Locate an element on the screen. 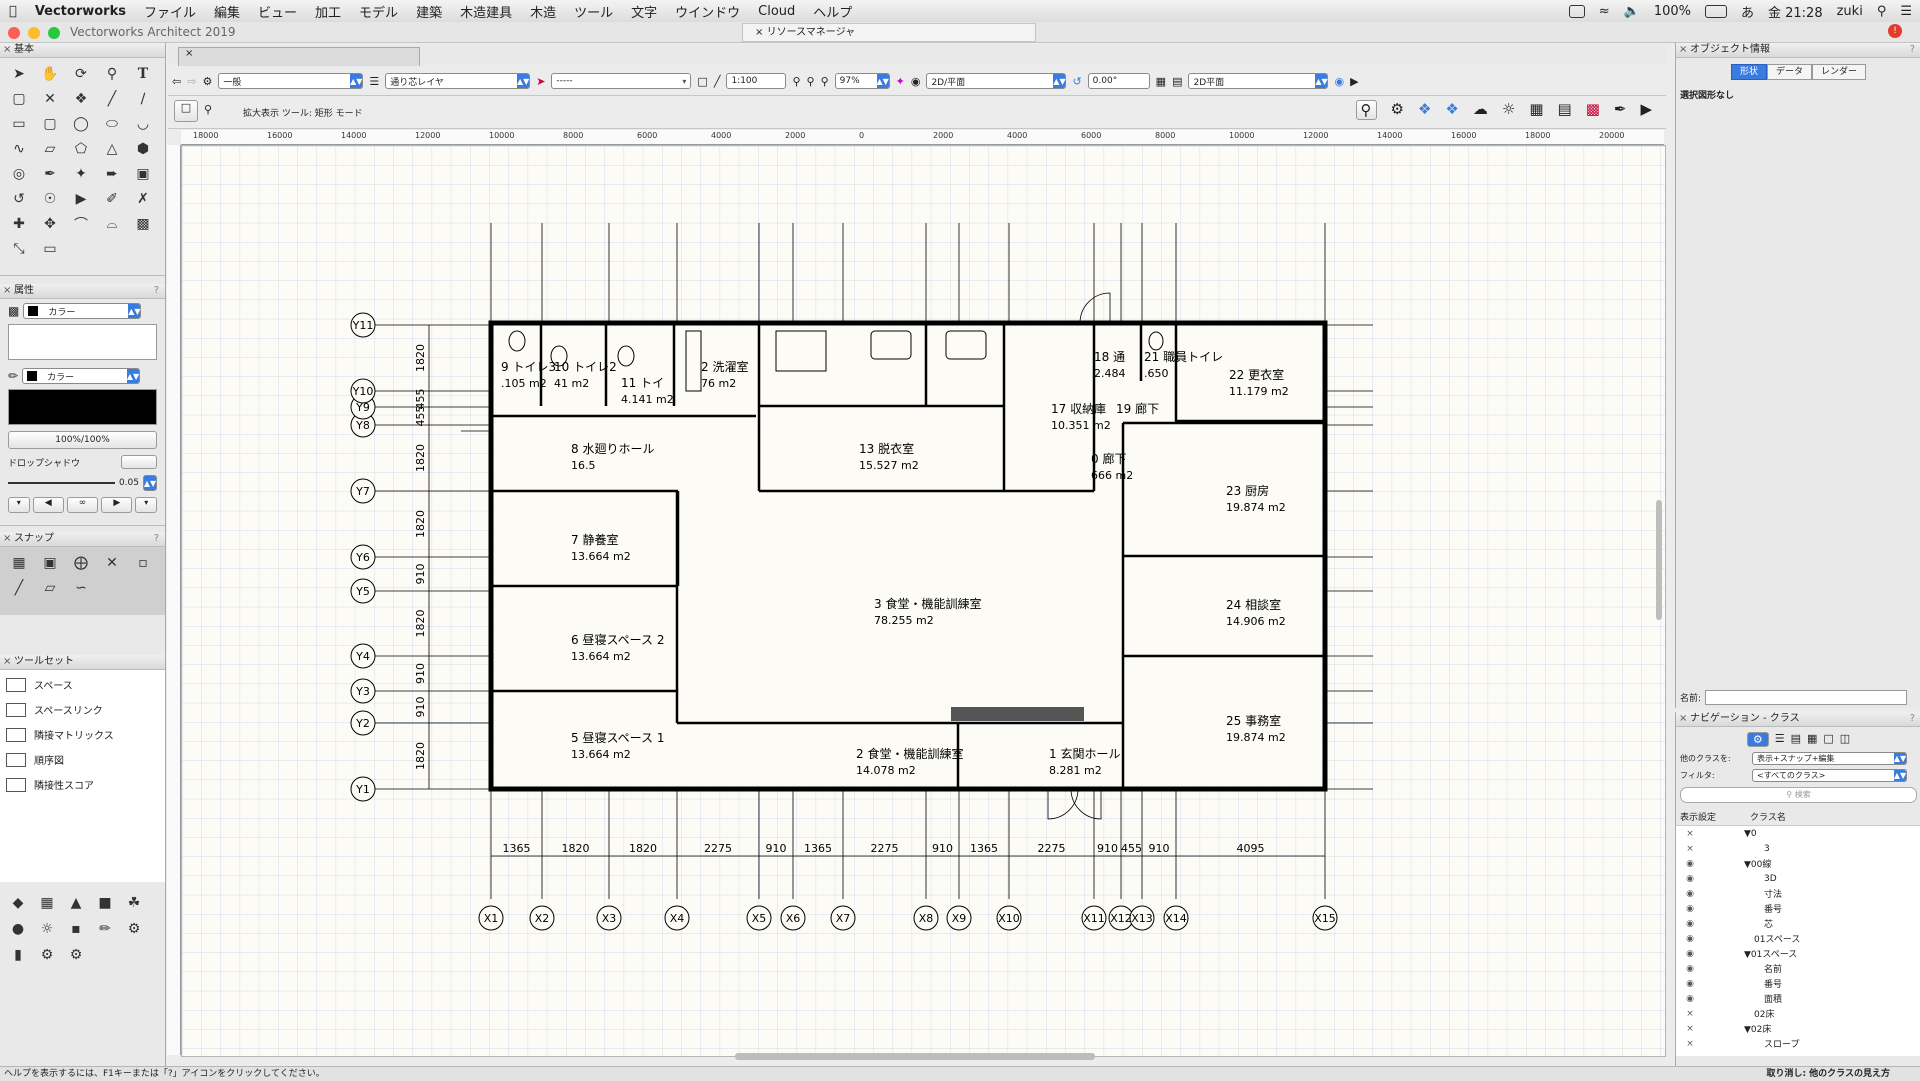 This screenshot has height=1081, width=1920. snap-working-plane-icon: ▱ is located at coordinates (50, 588).